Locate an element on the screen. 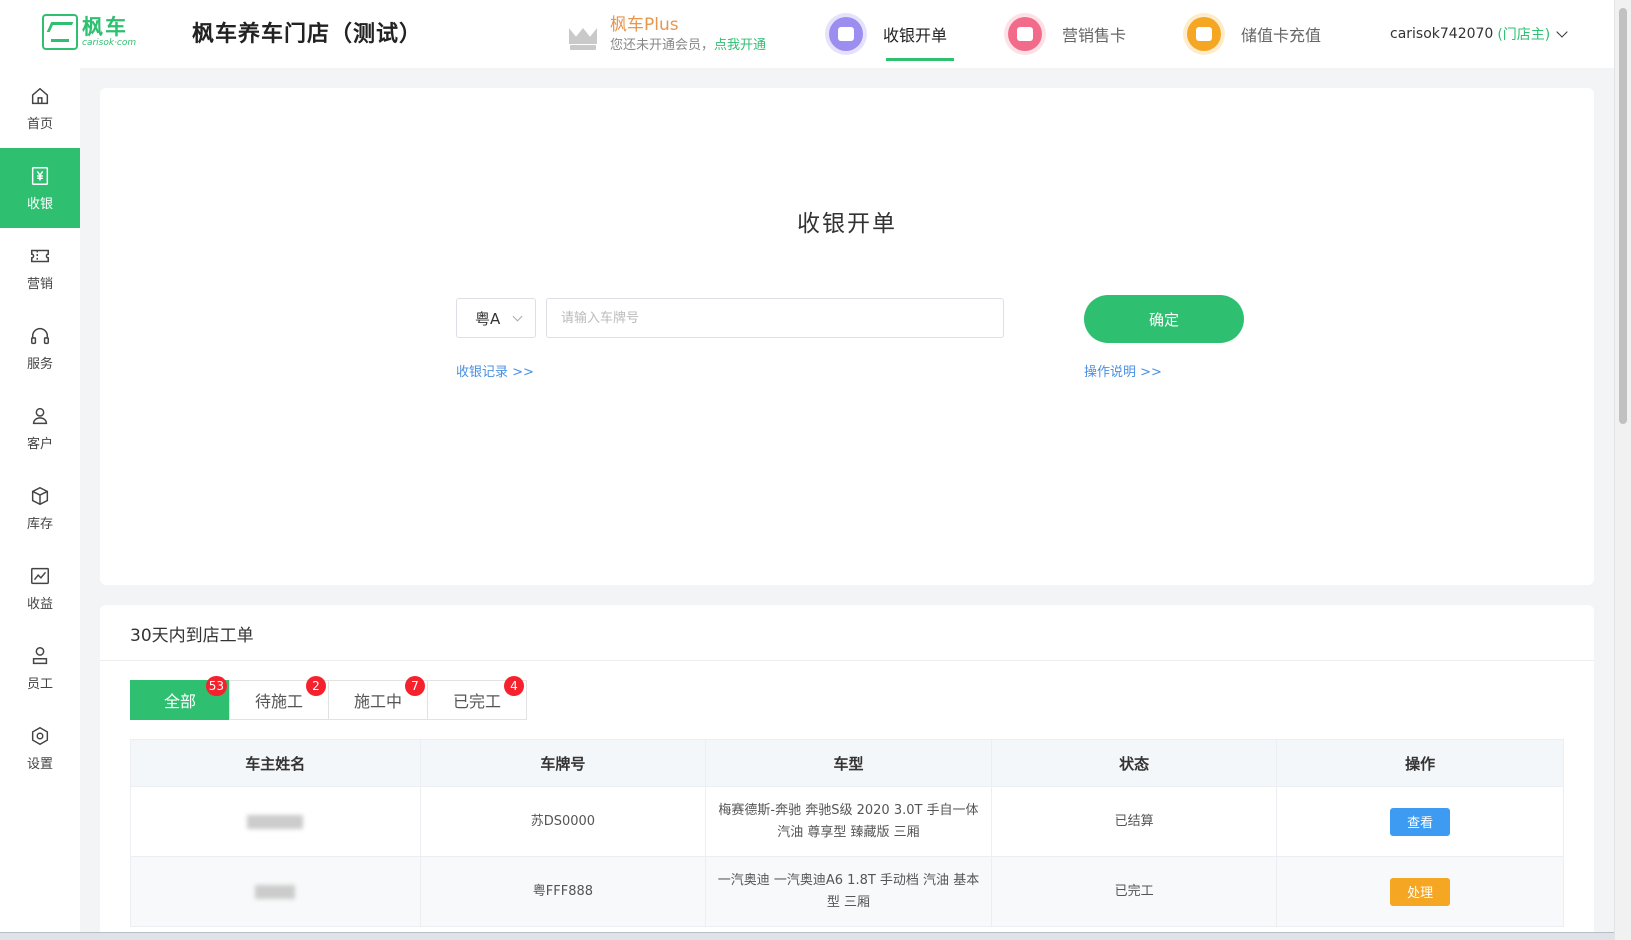  action-cell: 处理 is located at coordinates (1420, 891).